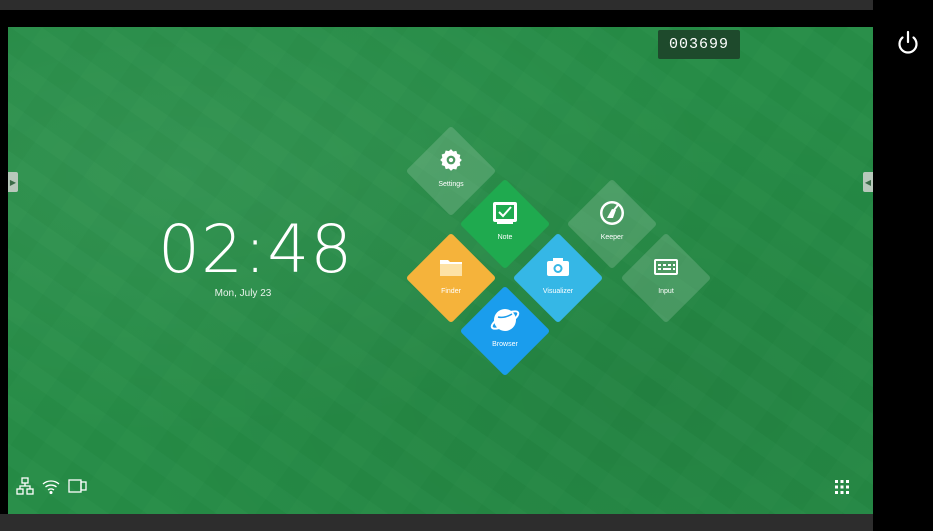 This screenshot has width=933, height=531. What do you see at coordinates (25, 486) in the screenshot?
I see `network-icon` at bounding box center [25, 486].